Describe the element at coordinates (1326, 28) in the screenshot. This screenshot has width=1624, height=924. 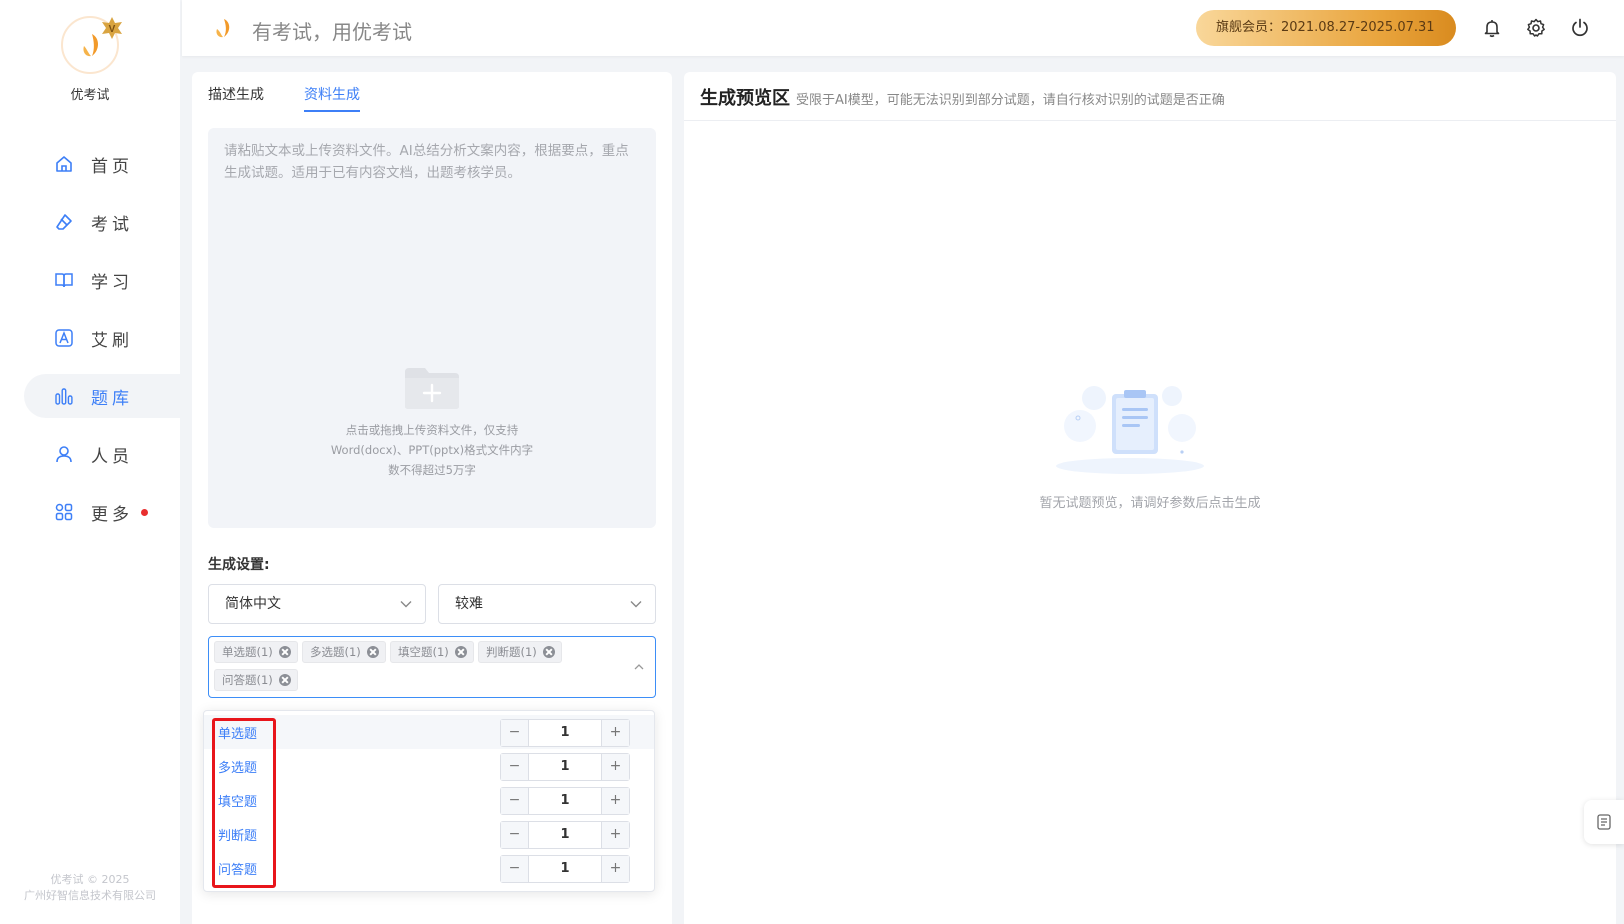
I see `vip-membership-badge: 旗舰会员：2021.08.27-2025.07.31` at that location.